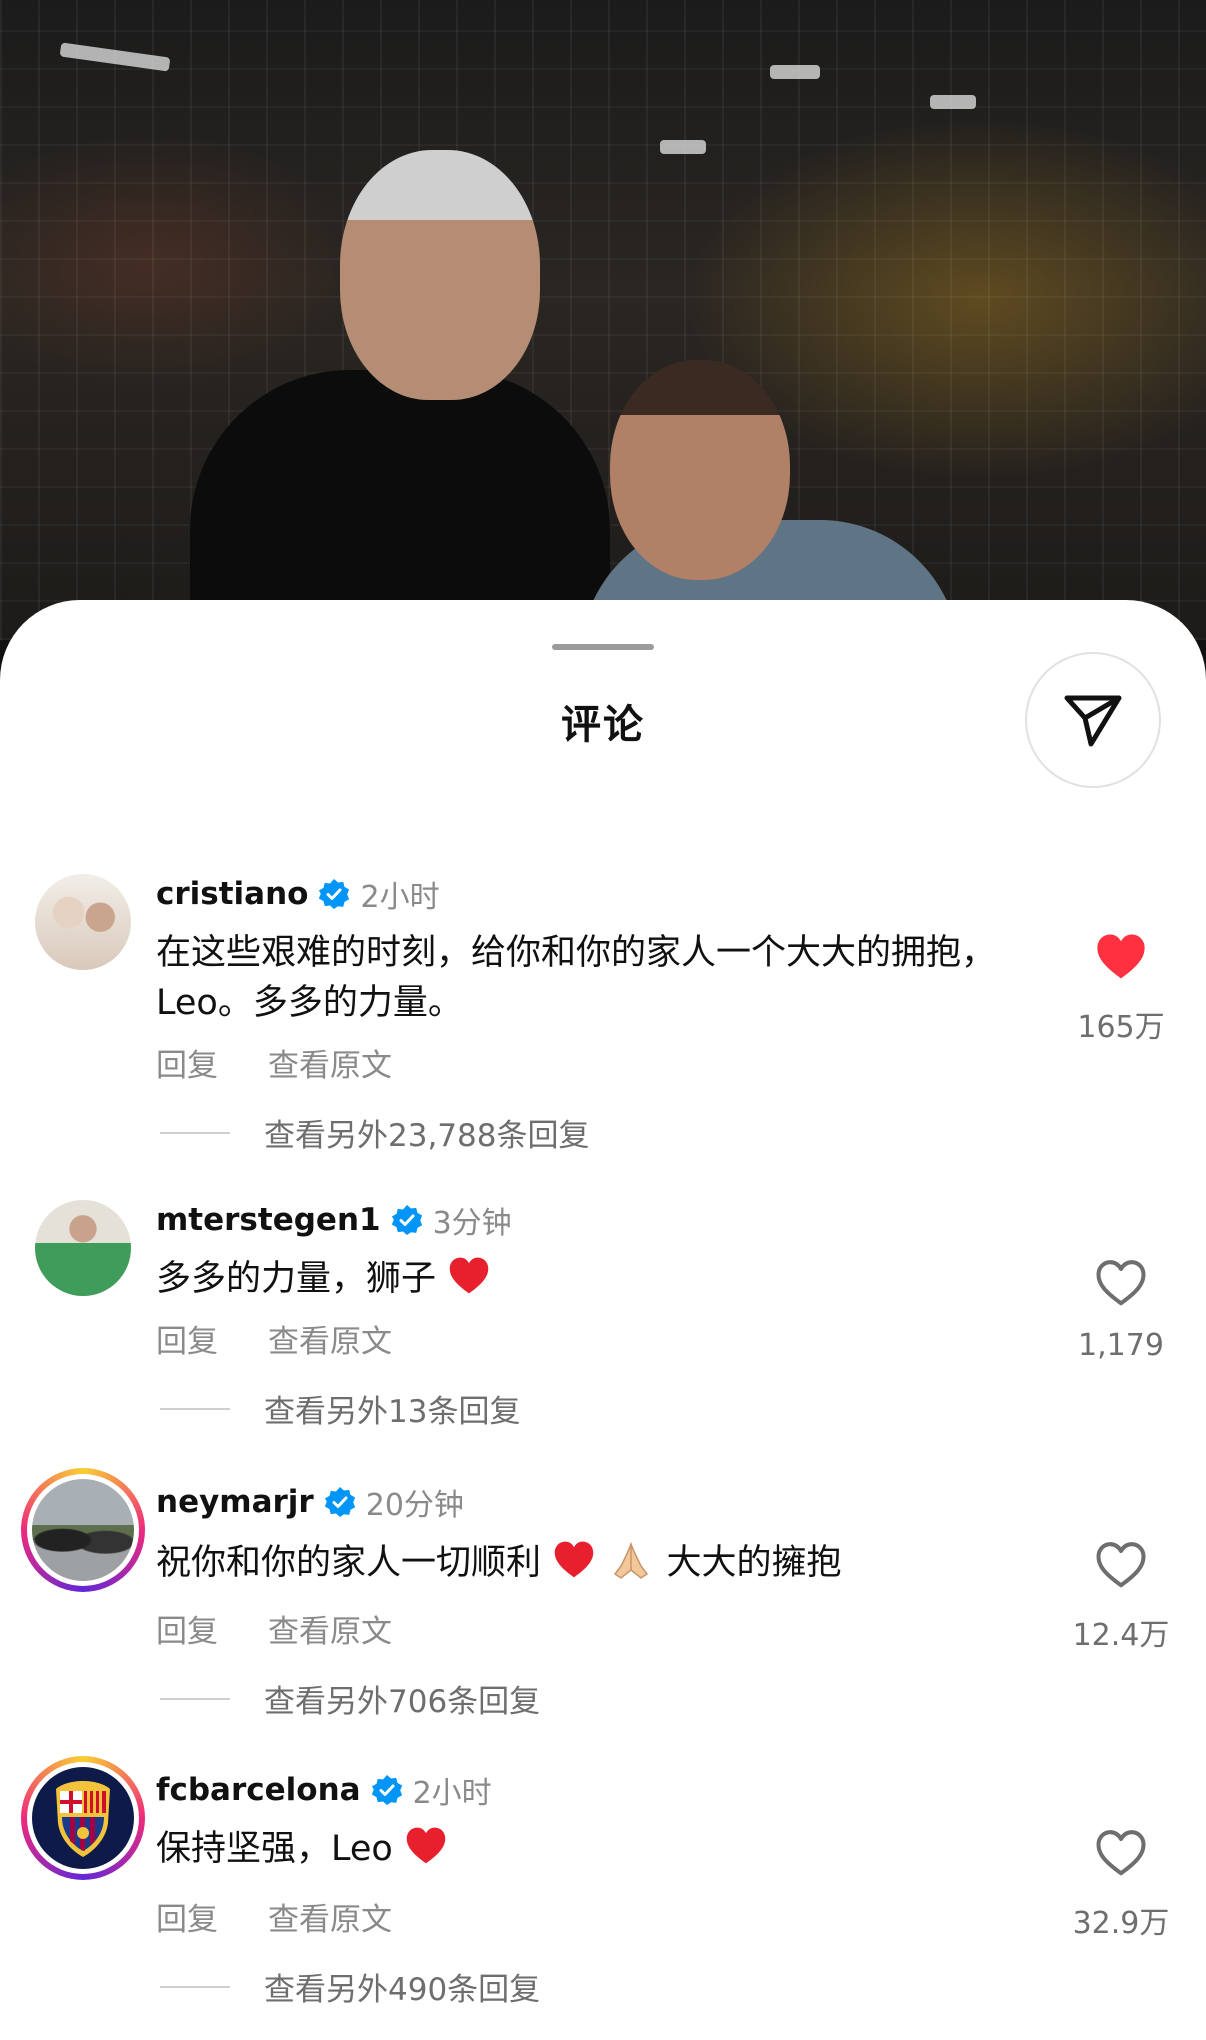 The height and width of the screenshot is (2040, 1206). I want to click on view-more-replies-button: 查看另外706条回复, so click(402, 1698).